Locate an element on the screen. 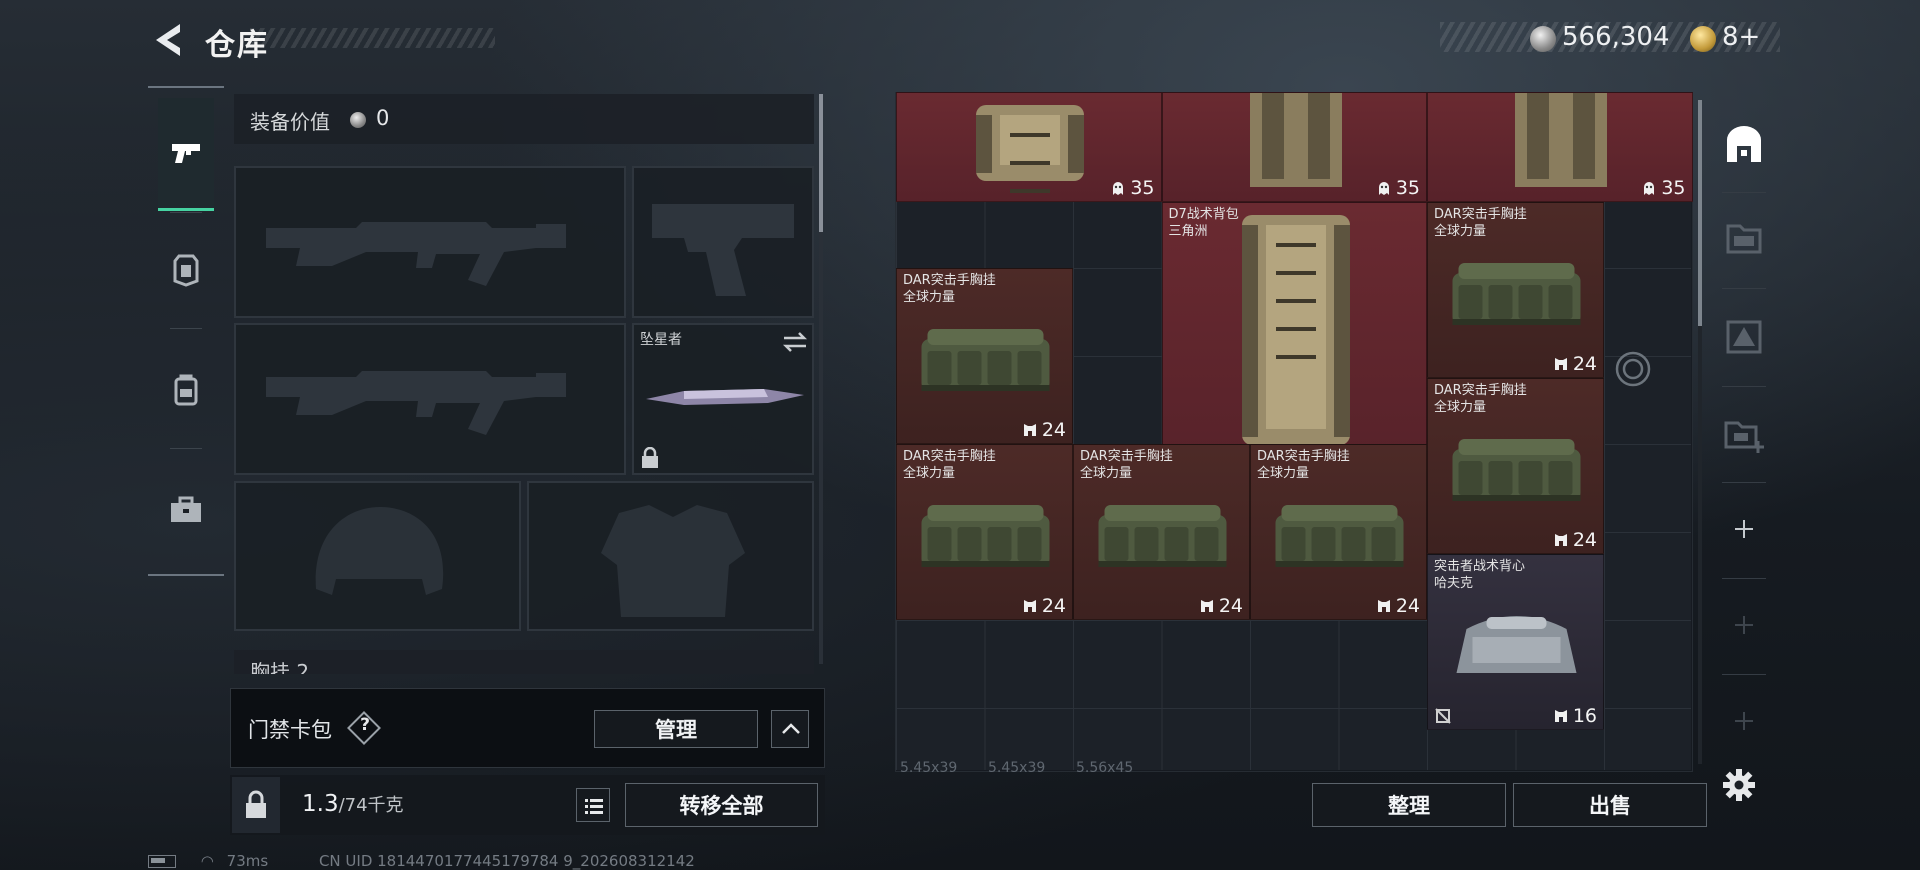 Image resolution: width=1920 pixels, height=870 pixels. helmet-slot is located at coordinates (377, 556).